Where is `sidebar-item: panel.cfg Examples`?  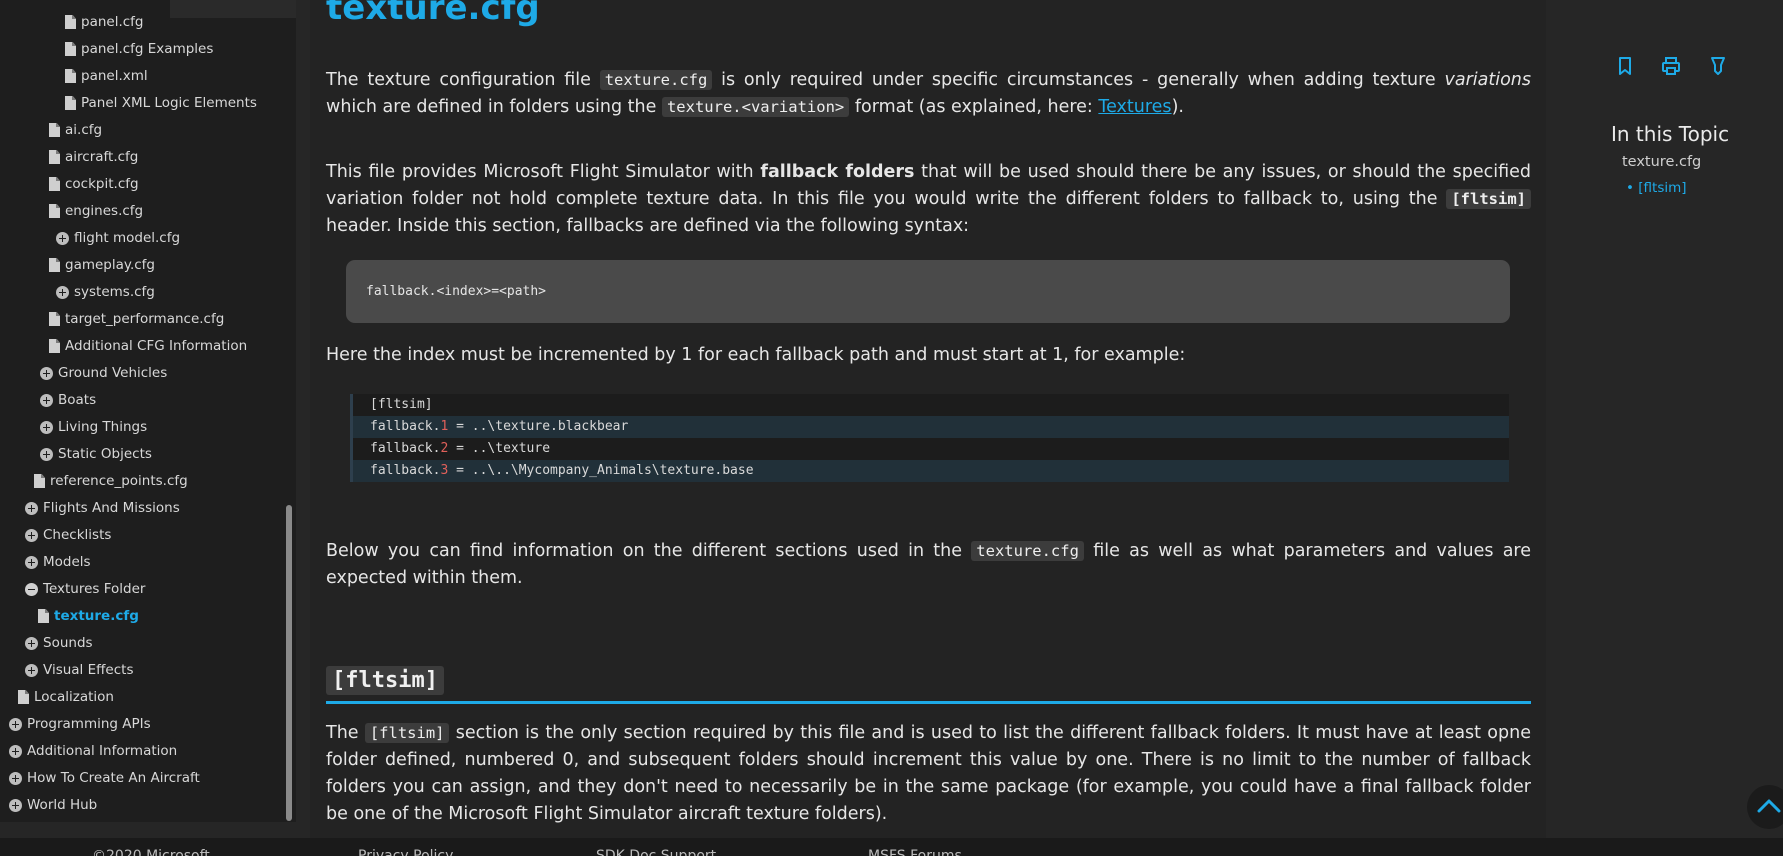
sidebar-item: panel.cfg Examples is located at coordinates (139, 49).